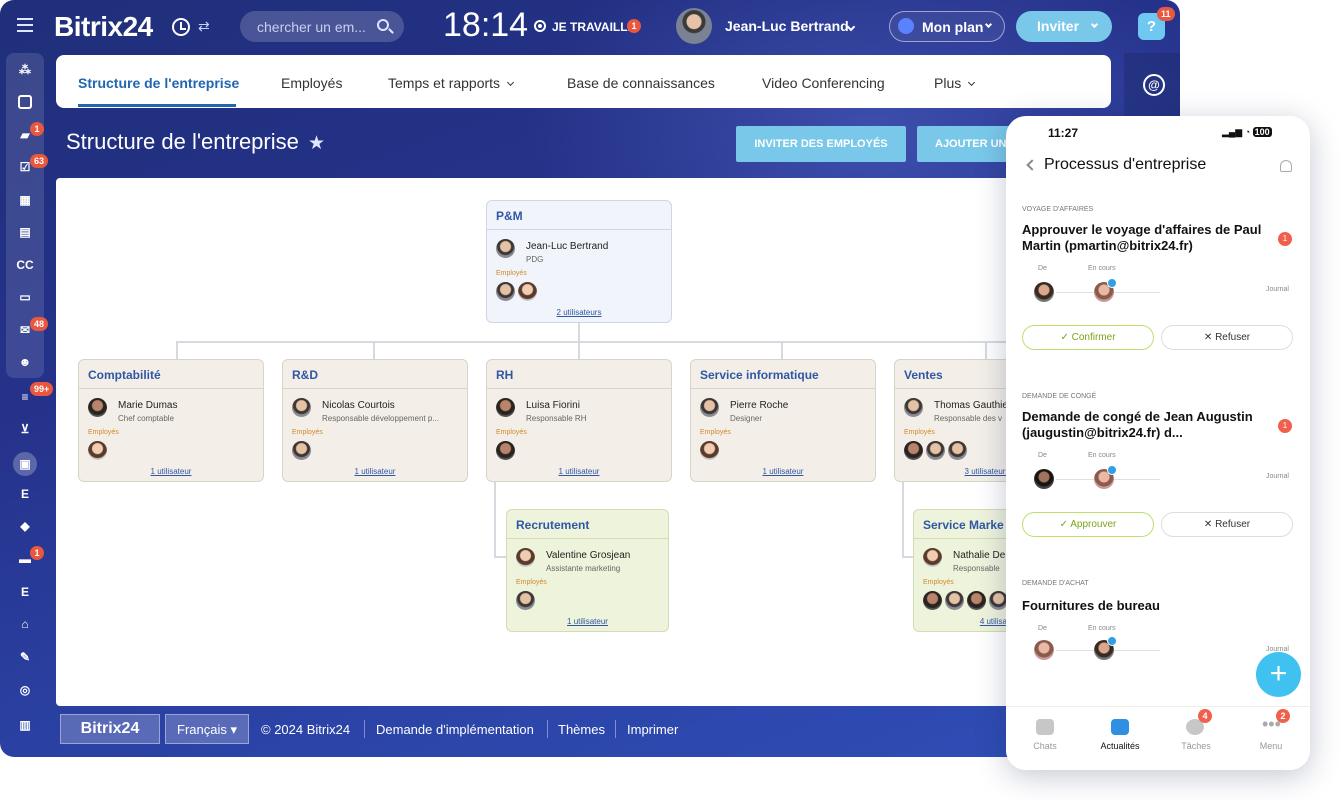  Describe the element at coordinates (25, 25) in the screenshot. I see `menu-icon` at that location.